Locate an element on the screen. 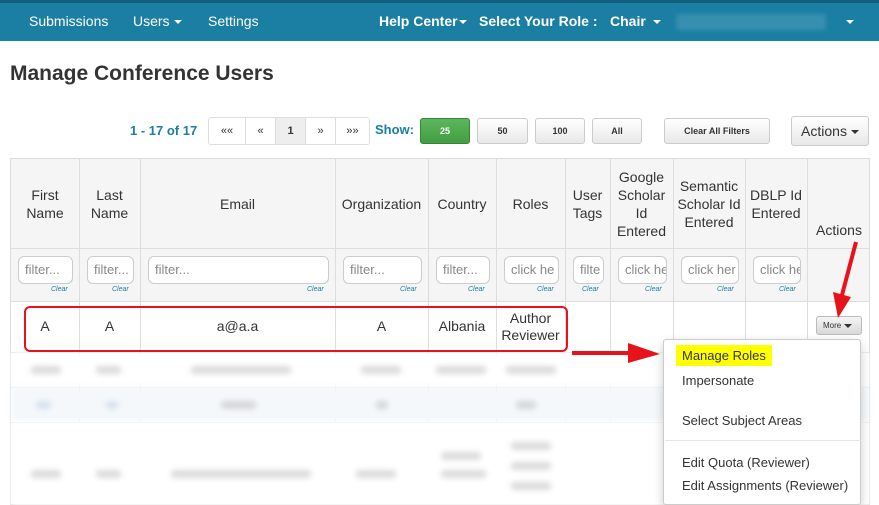 This screenshot has height=505, width=879. arrow-to-more-button-icon is located at coordinates (845, 279).